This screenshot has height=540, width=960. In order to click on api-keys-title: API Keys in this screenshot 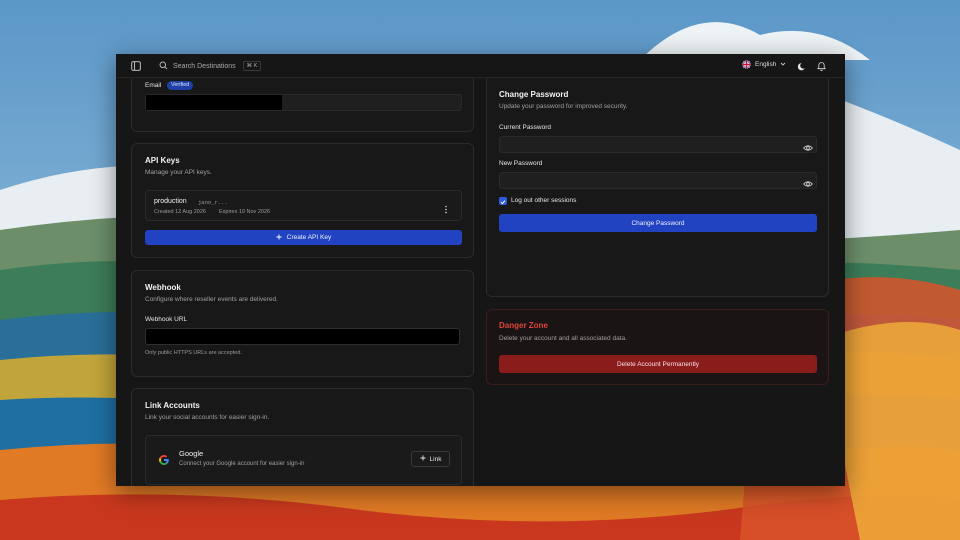, I will do `click(162, 160)`.